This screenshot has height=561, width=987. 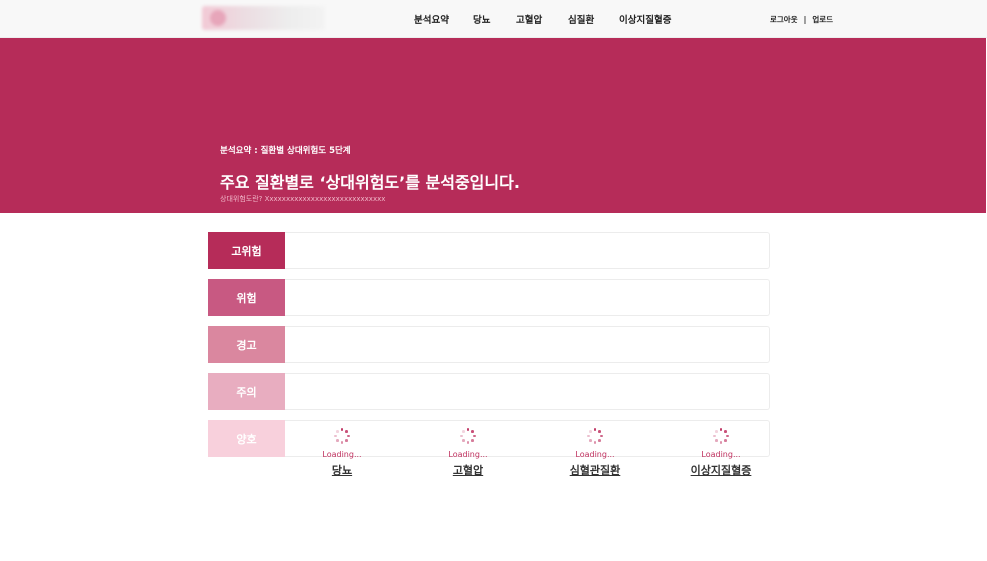 What do you see at coordinates (342, 470) in the screenshot?
I see `disease-link-diabetes: 당뇨` at bounding box center [342, 470].